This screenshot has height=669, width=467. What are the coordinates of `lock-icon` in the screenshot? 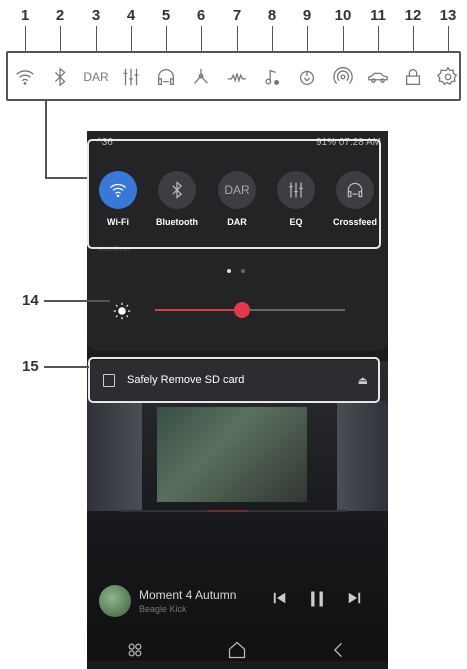 It's located at (413, 77).